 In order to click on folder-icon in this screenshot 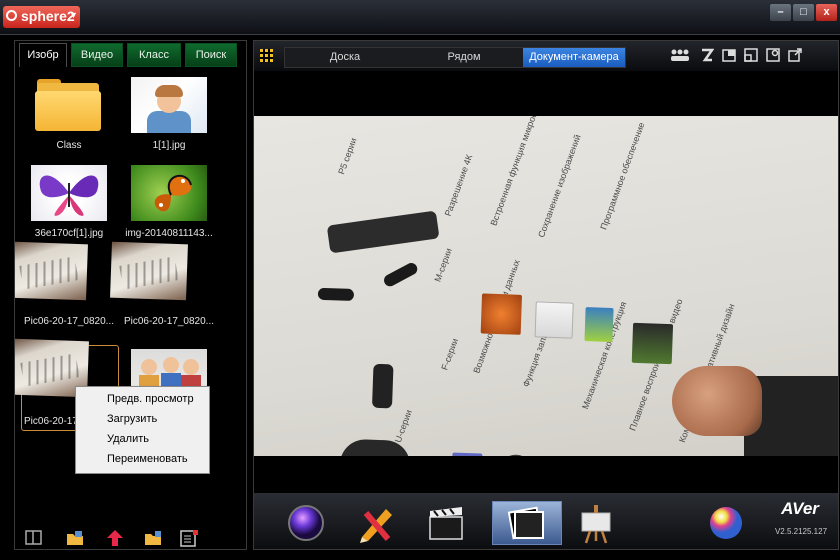, I will do `click(69, 105)`.